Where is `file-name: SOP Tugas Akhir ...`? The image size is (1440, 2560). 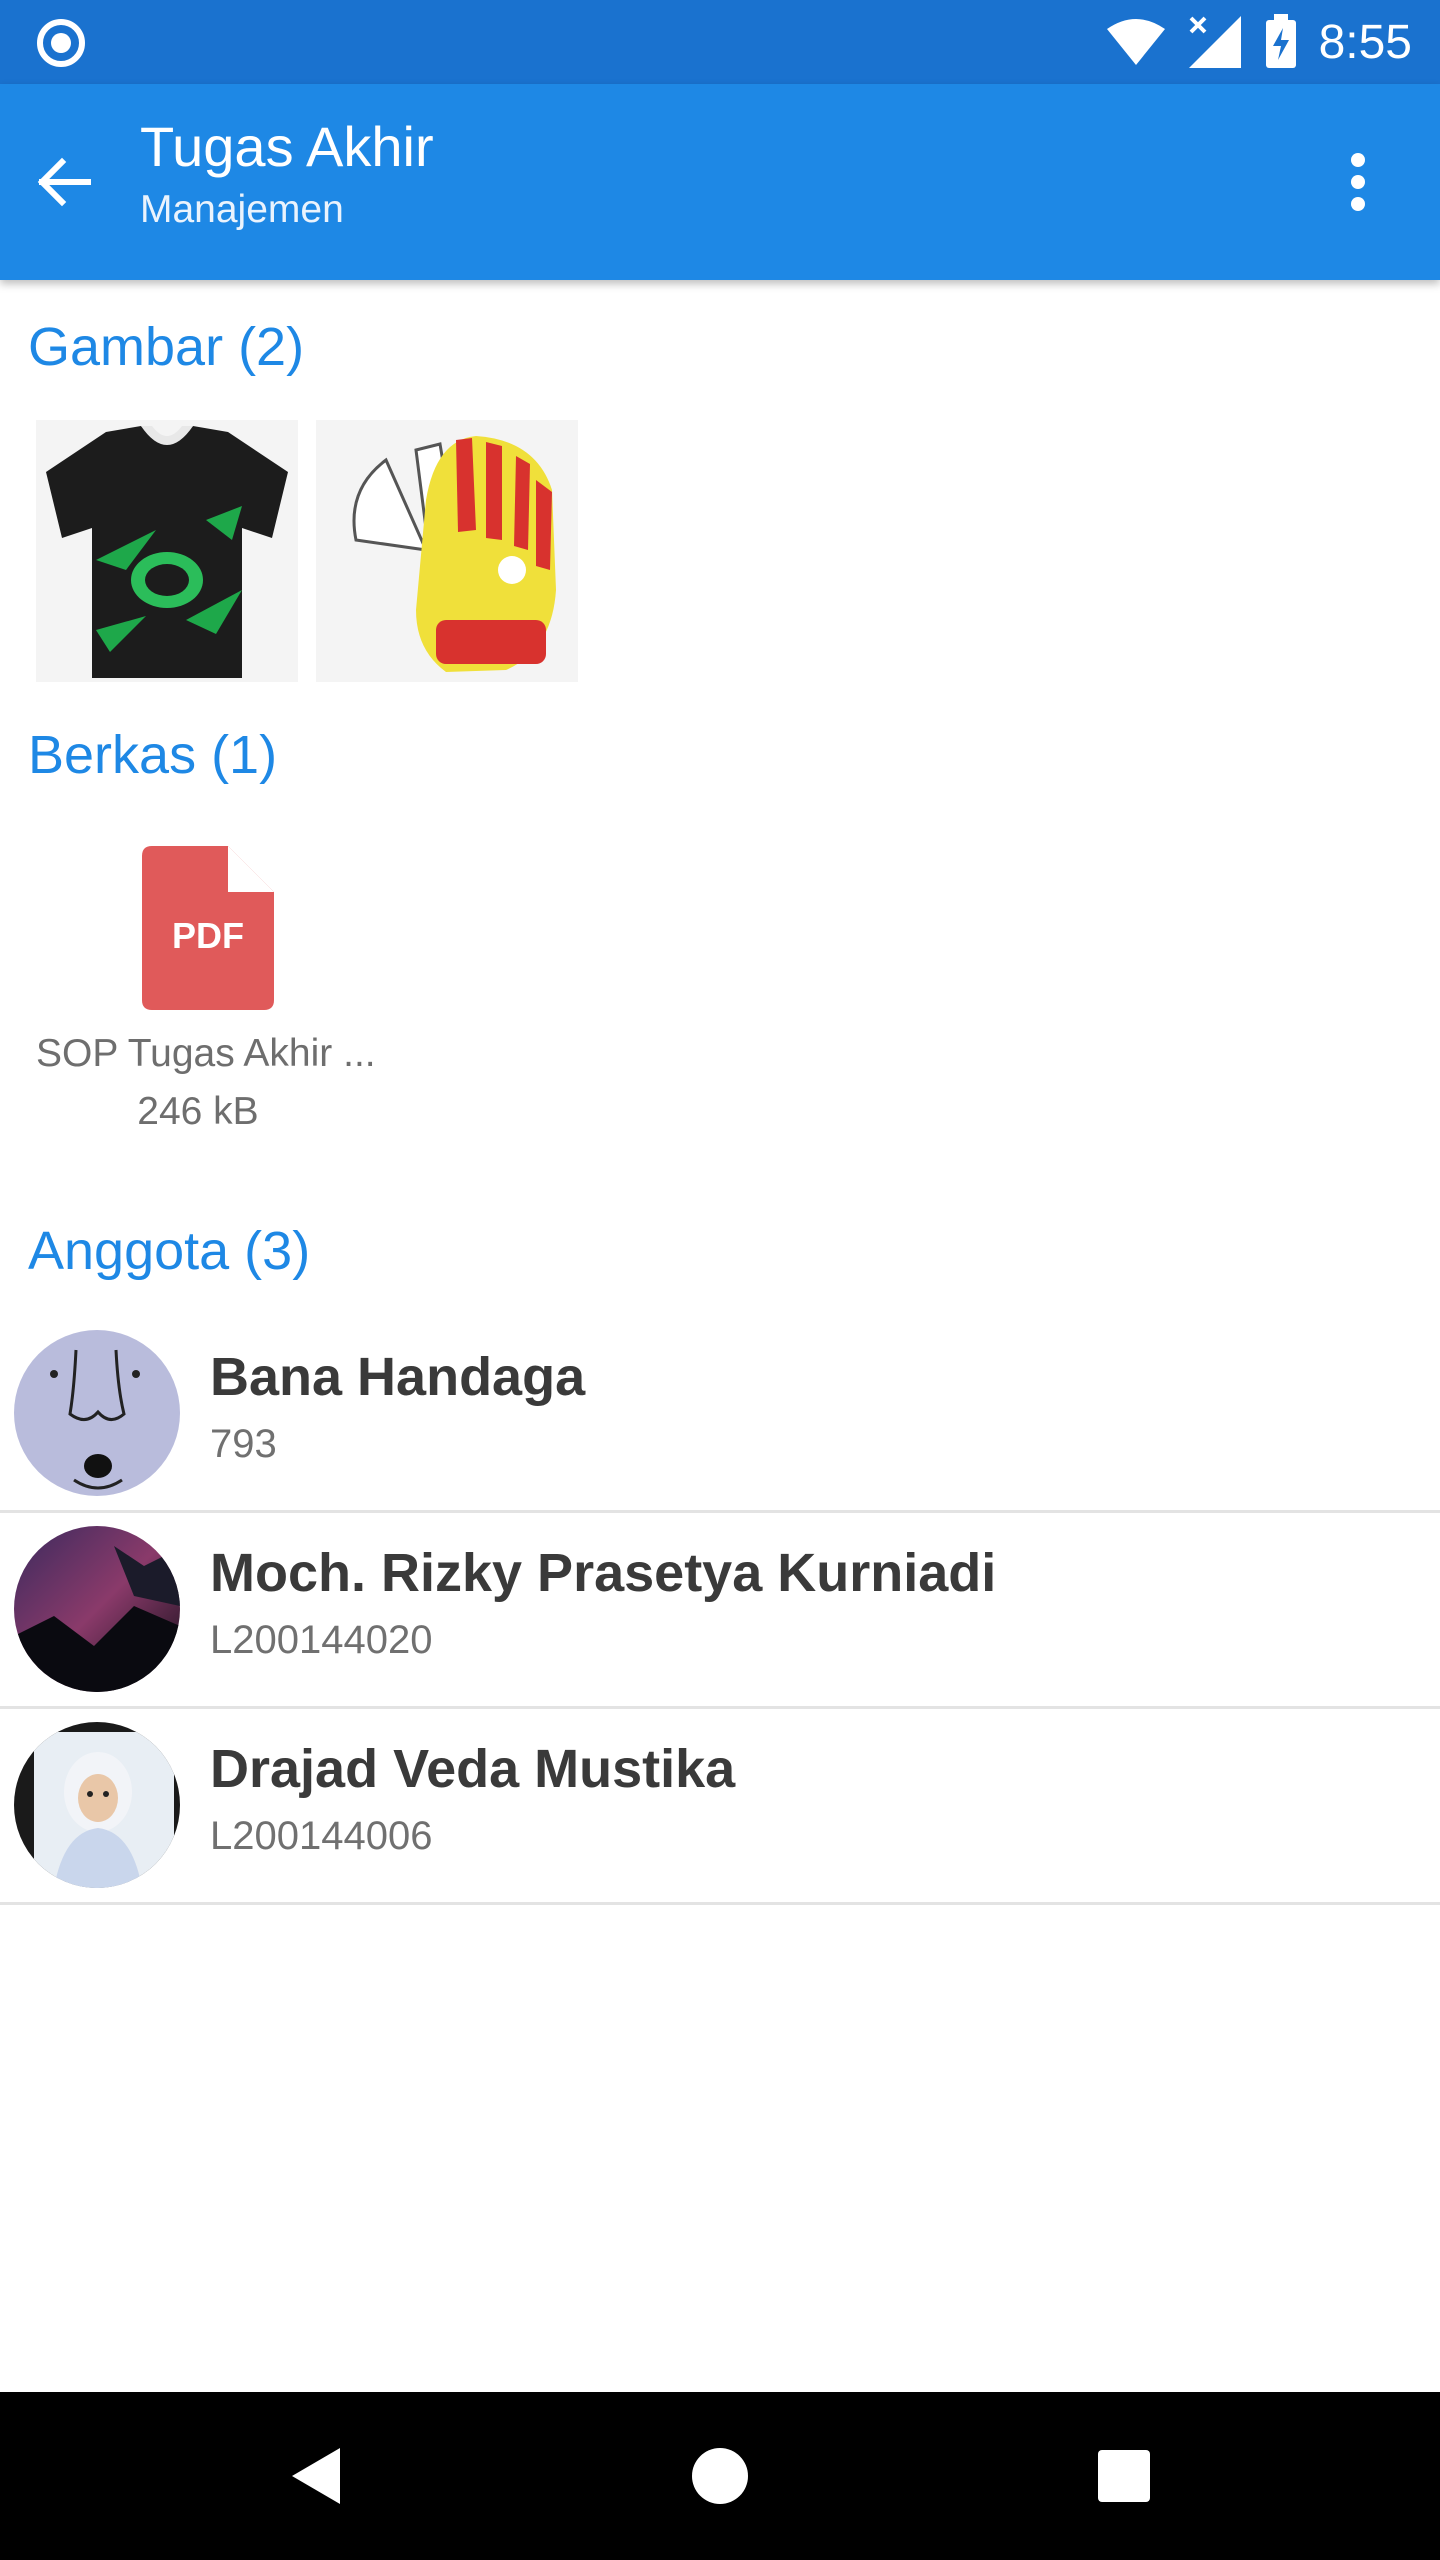
file-name: SOP Tugas Akhir ... is located at coordinates (206, 1053).